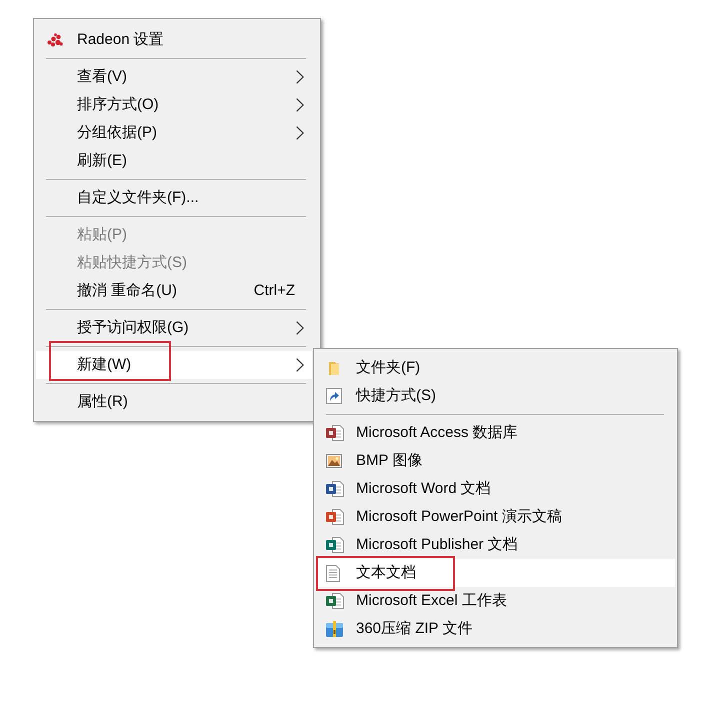  I want to click on menu-item: Microsoft Word 文档, so click(495, 489).